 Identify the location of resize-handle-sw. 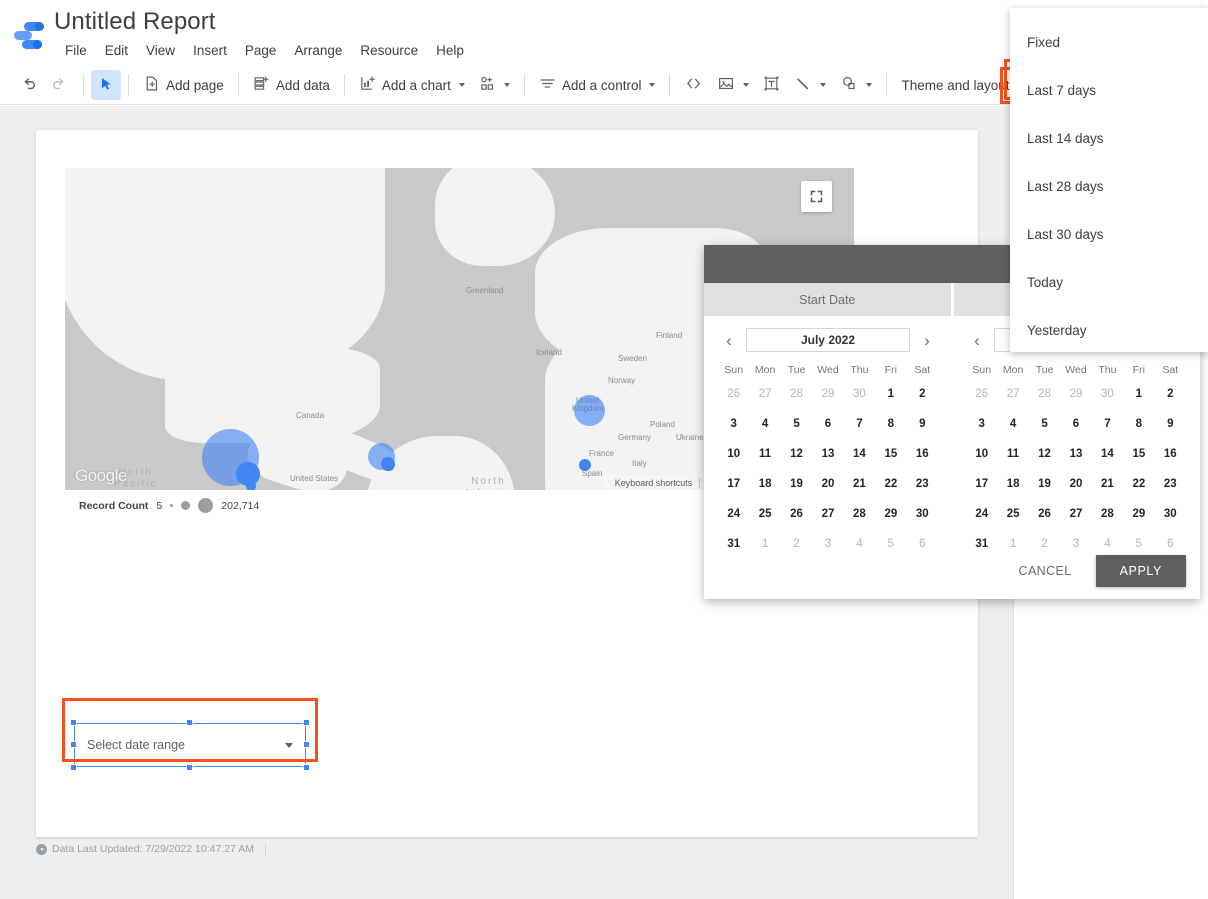
(73, 767).